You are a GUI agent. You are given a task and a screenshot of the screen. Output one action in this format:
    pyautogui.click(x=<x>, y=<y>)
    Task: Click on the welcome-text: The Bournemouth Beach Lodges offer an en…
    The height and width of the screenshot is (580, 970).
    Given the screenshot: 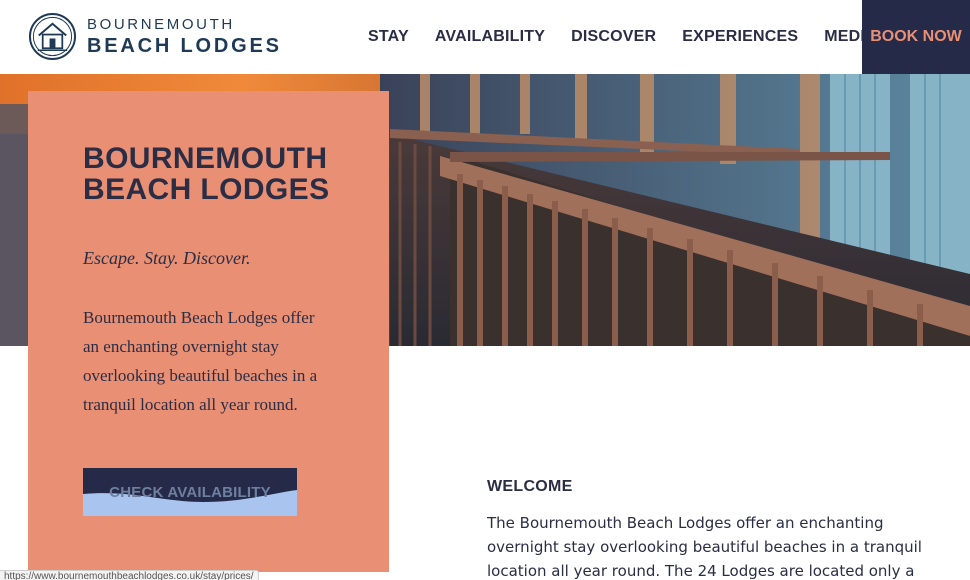 What is the action you would take?
    pyautogui.click(x=704, y=547)
    